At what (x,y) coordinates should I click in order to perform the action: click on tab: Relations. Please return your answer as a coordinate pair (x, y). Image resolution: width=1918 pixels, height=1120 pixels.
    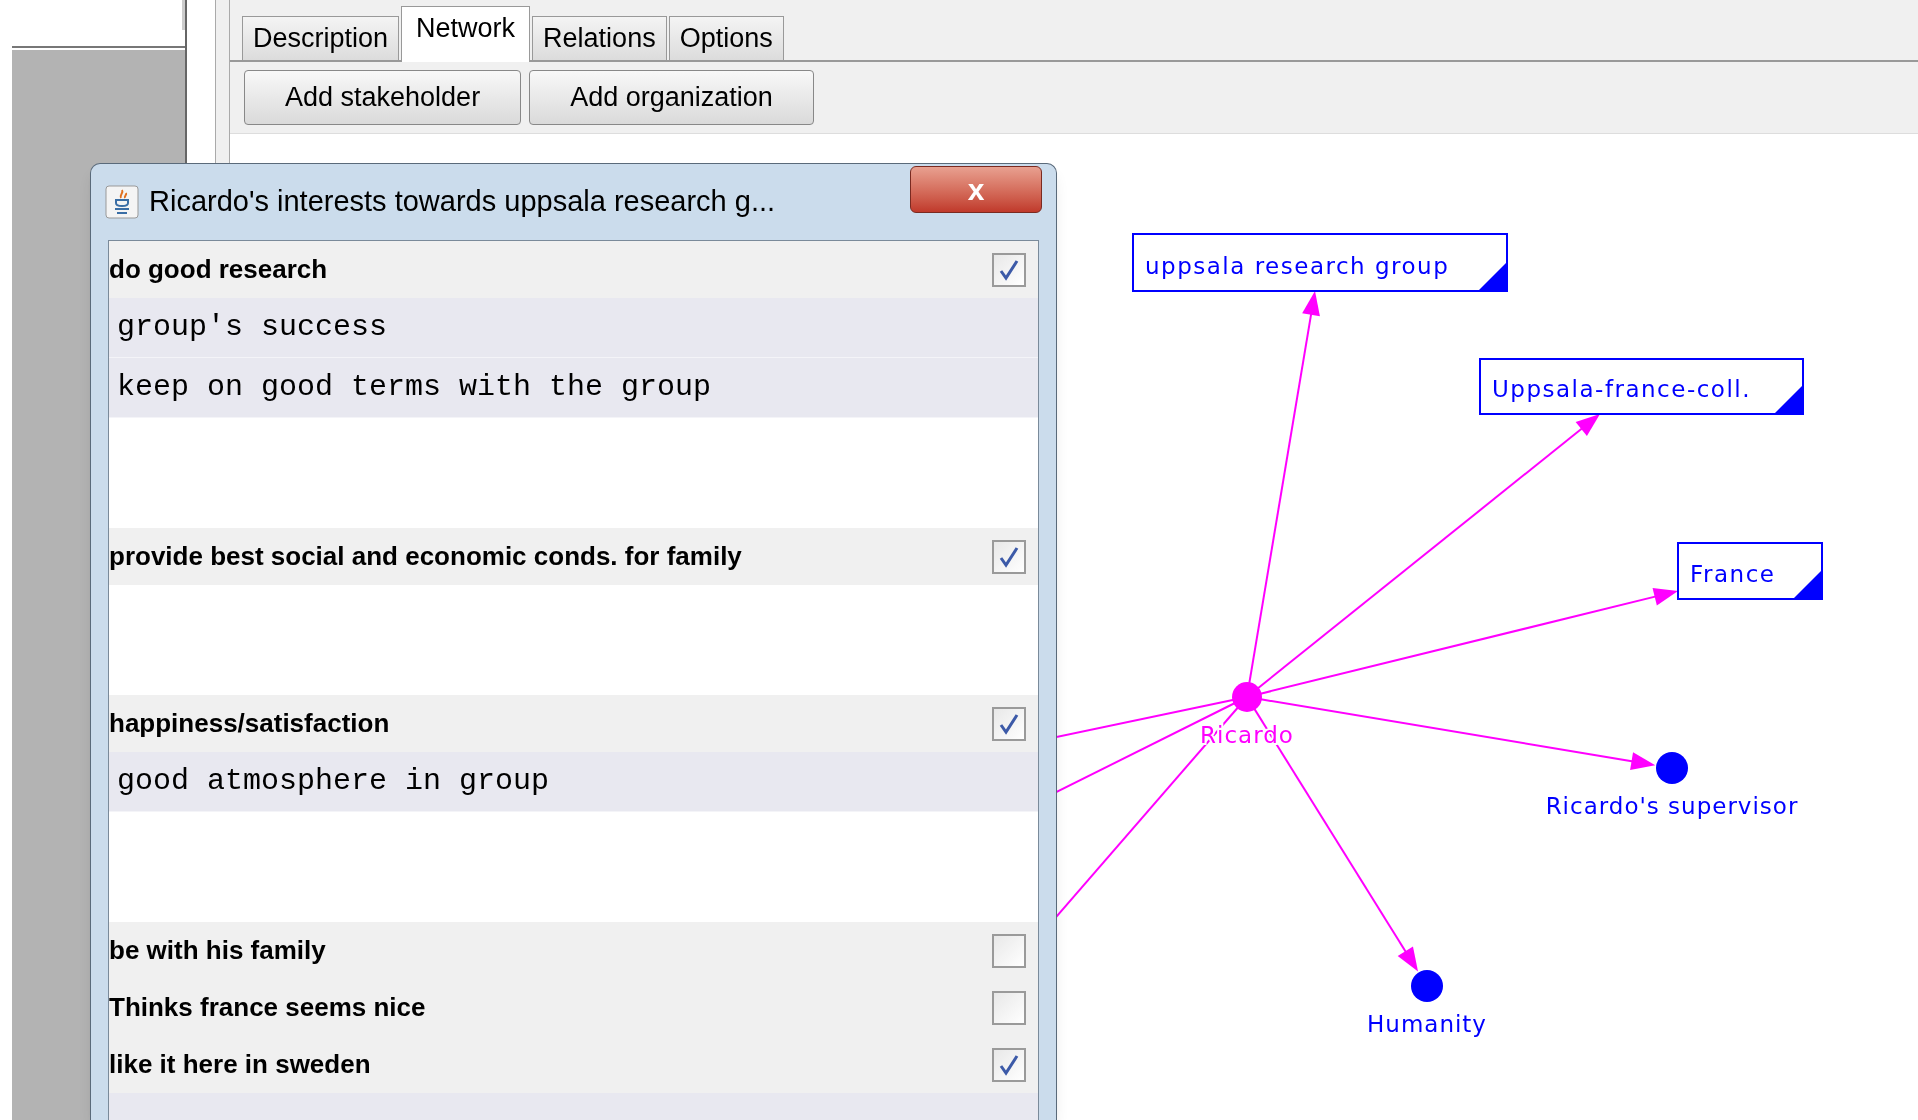
    Looking at the image, I should click on (599, 38).